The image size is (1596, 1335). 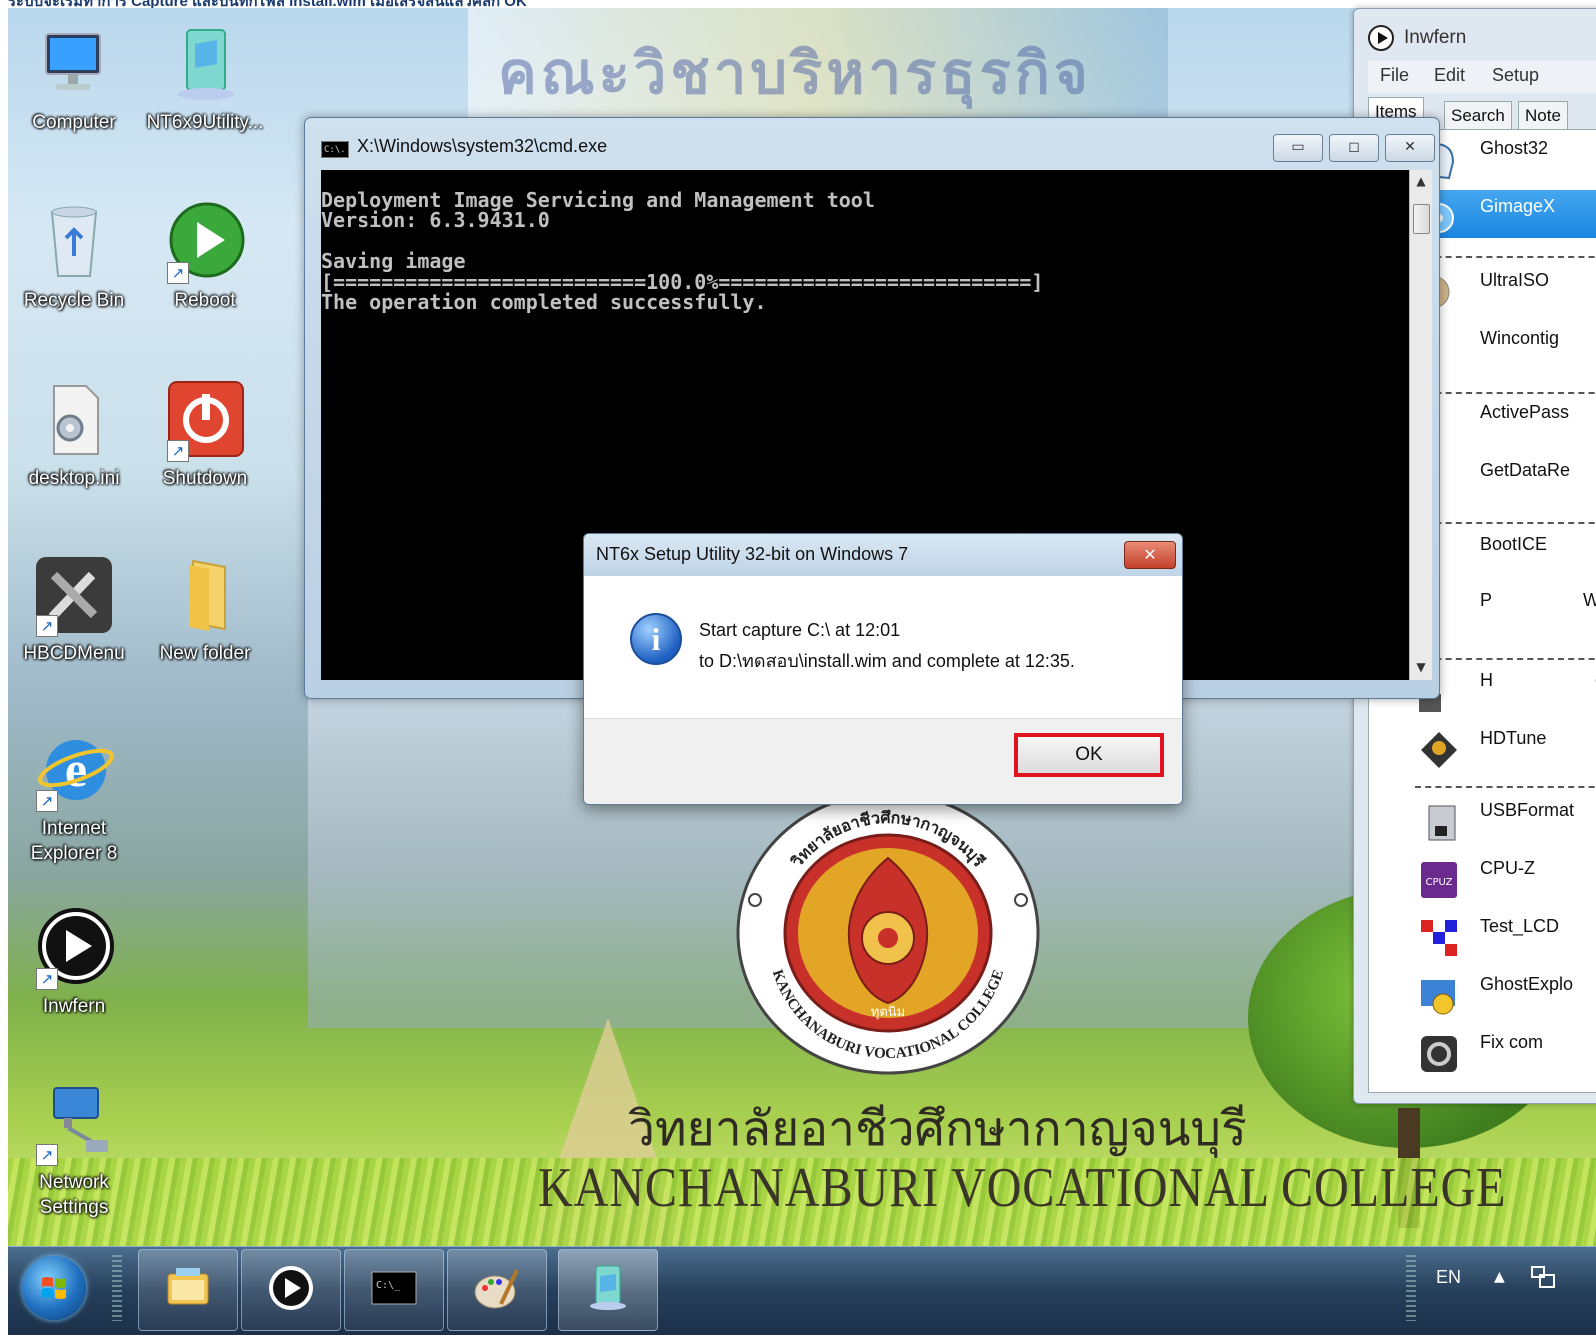 What do you see at coordinates (1438, 997) in the screenshot?
I see `ghost-explorer-icon` at bounding box center [1438, 997].